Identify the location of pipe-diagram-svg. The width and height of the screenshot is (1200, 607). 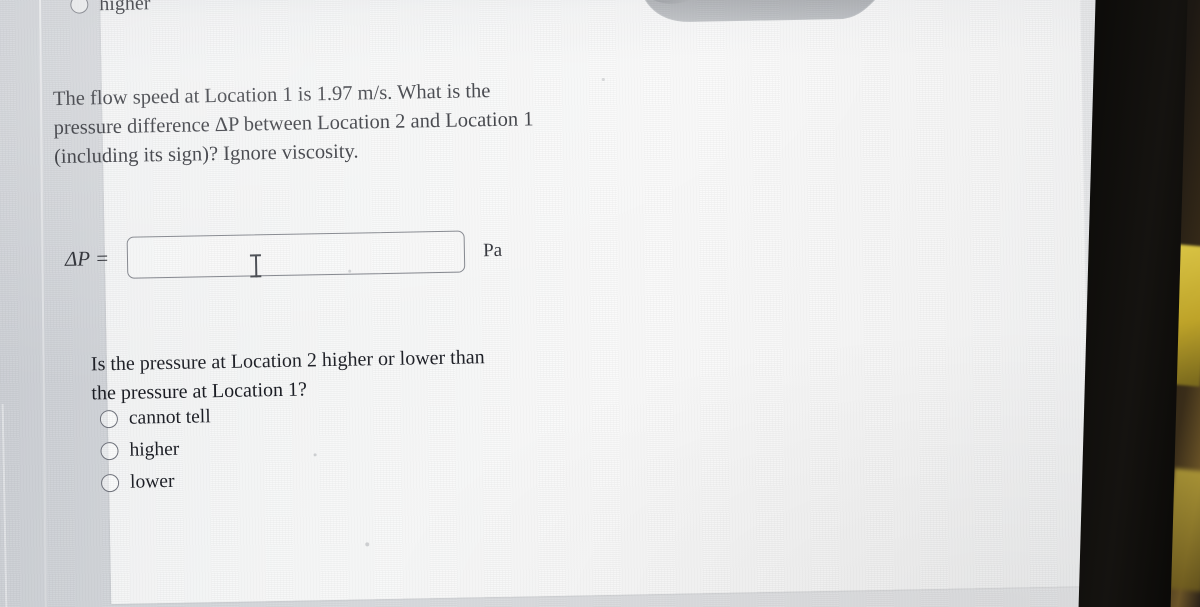
(812, 11).